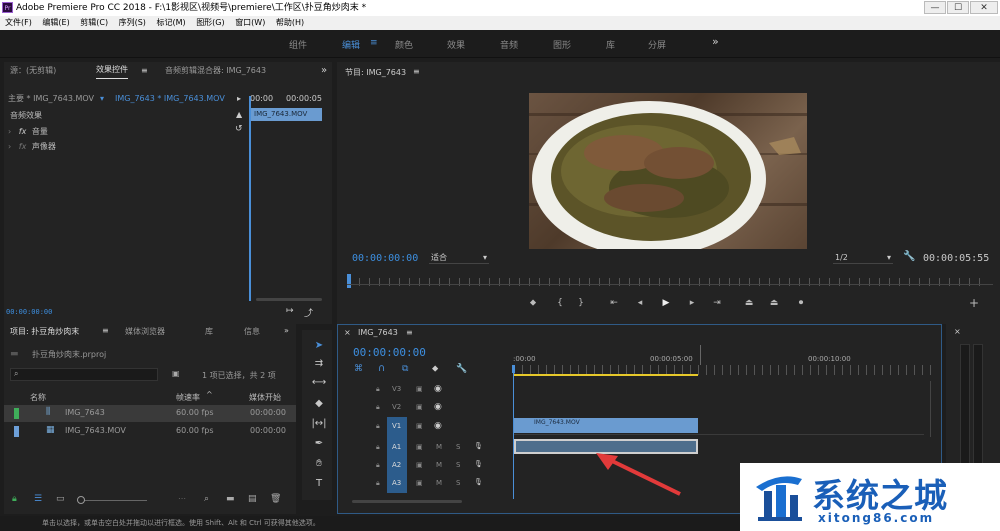  What do you see at coordinates (715, 41) in the screenshot?
I see `workspace-overflow-button: »` at bounding box center [715, 41].